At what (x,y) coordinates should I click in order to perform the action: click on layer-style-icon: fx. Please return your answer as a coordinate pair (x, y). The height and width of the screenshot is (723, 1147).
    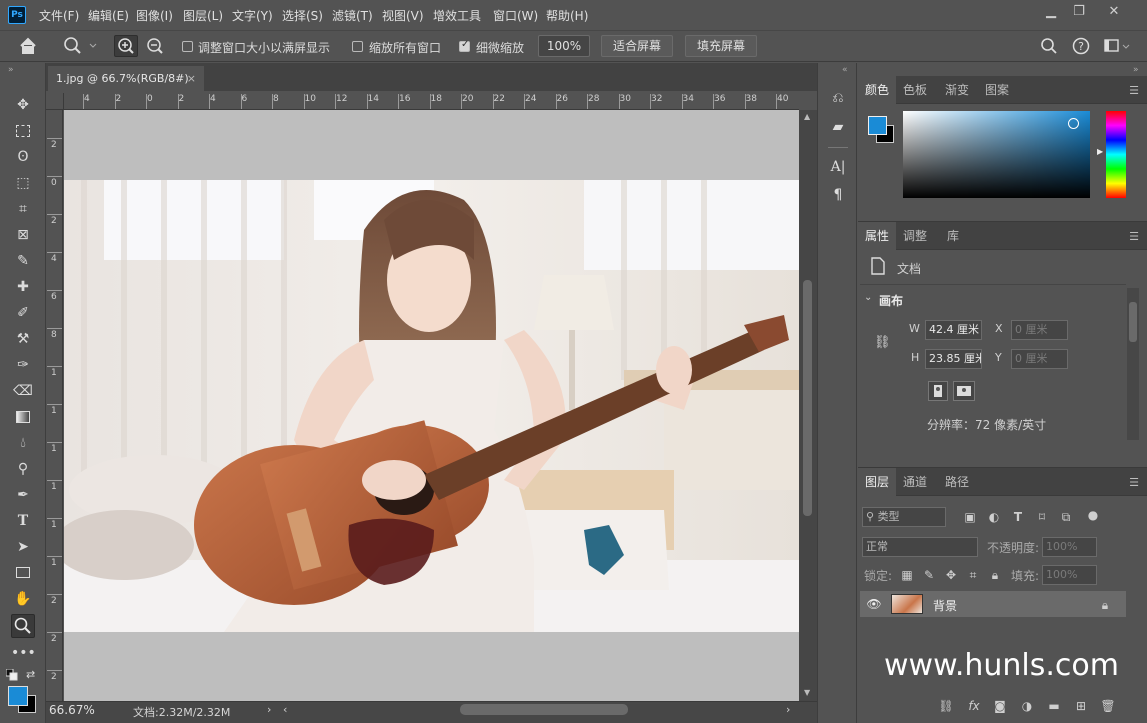
    Looking at the image, I should click on (974, 706).